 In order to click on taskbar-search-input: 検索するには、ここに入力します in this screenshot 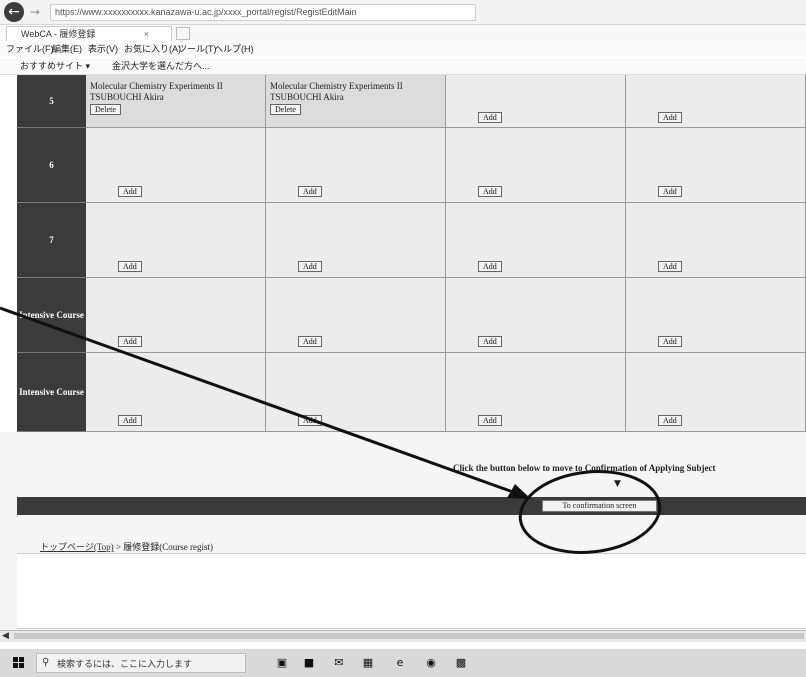, I will do `click(141, 663)`.